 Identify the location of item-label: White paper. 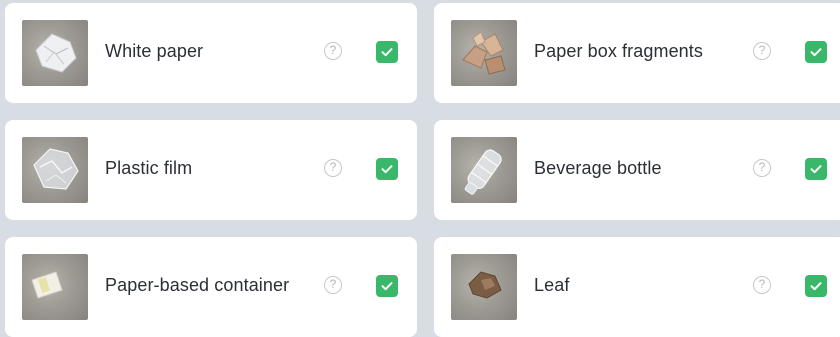
(154, 51).